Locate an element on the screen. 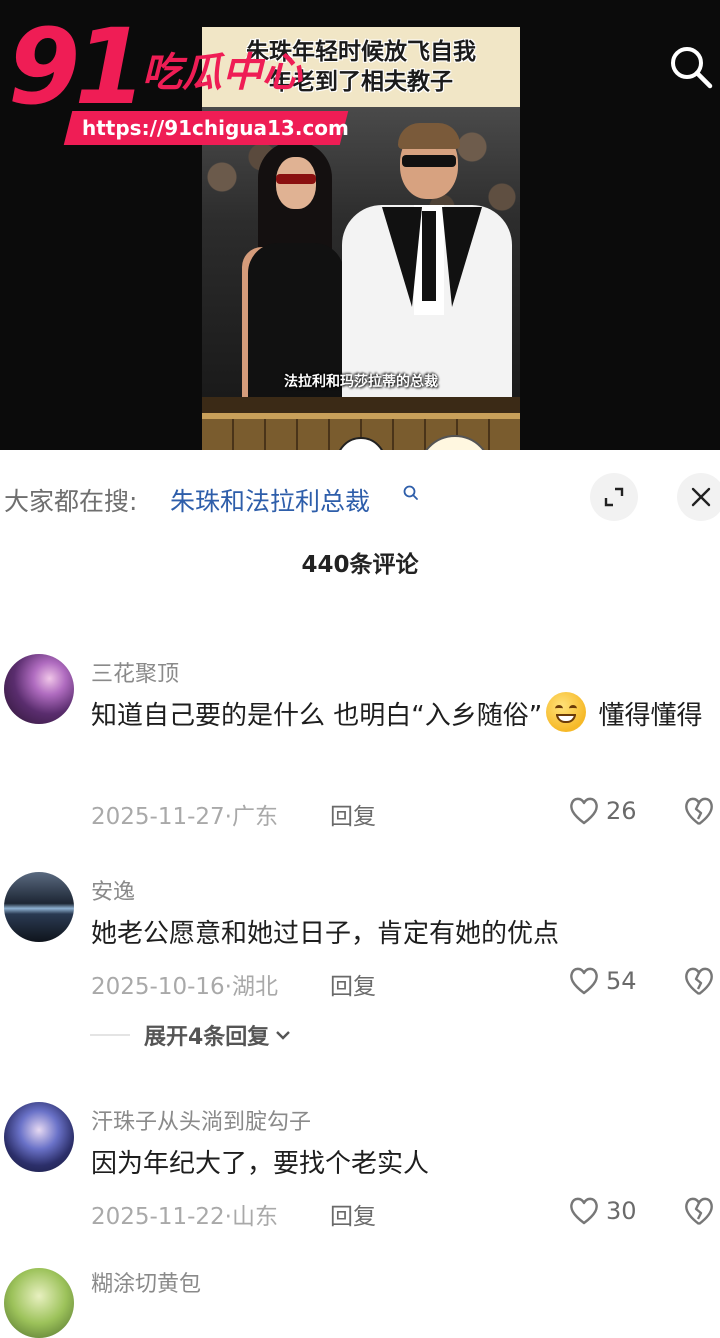  divider is located at coordinates (110, 1035).